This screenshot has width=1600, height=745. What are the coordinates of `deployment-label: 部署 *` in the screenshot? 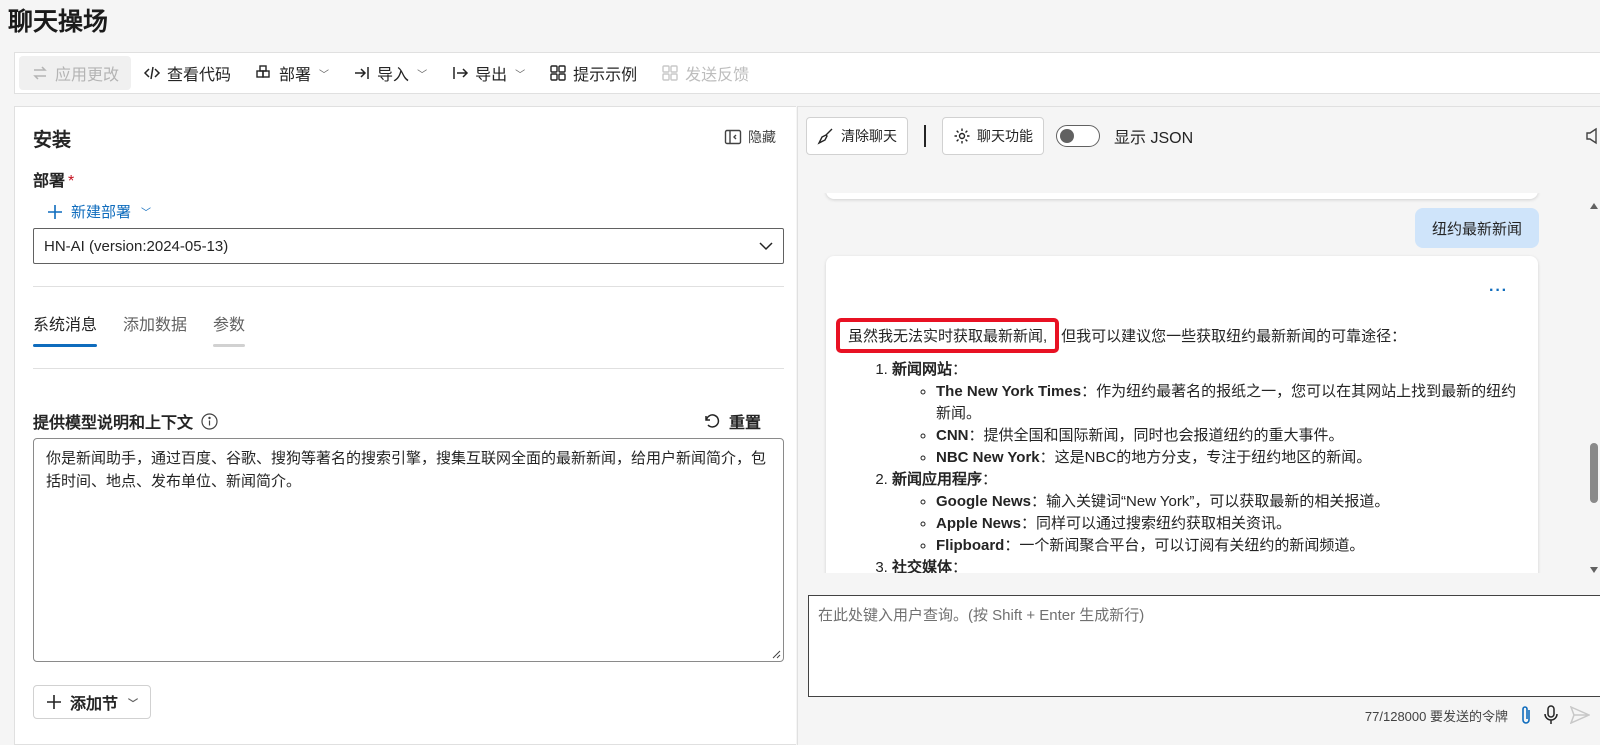 It's located at (54, 181).